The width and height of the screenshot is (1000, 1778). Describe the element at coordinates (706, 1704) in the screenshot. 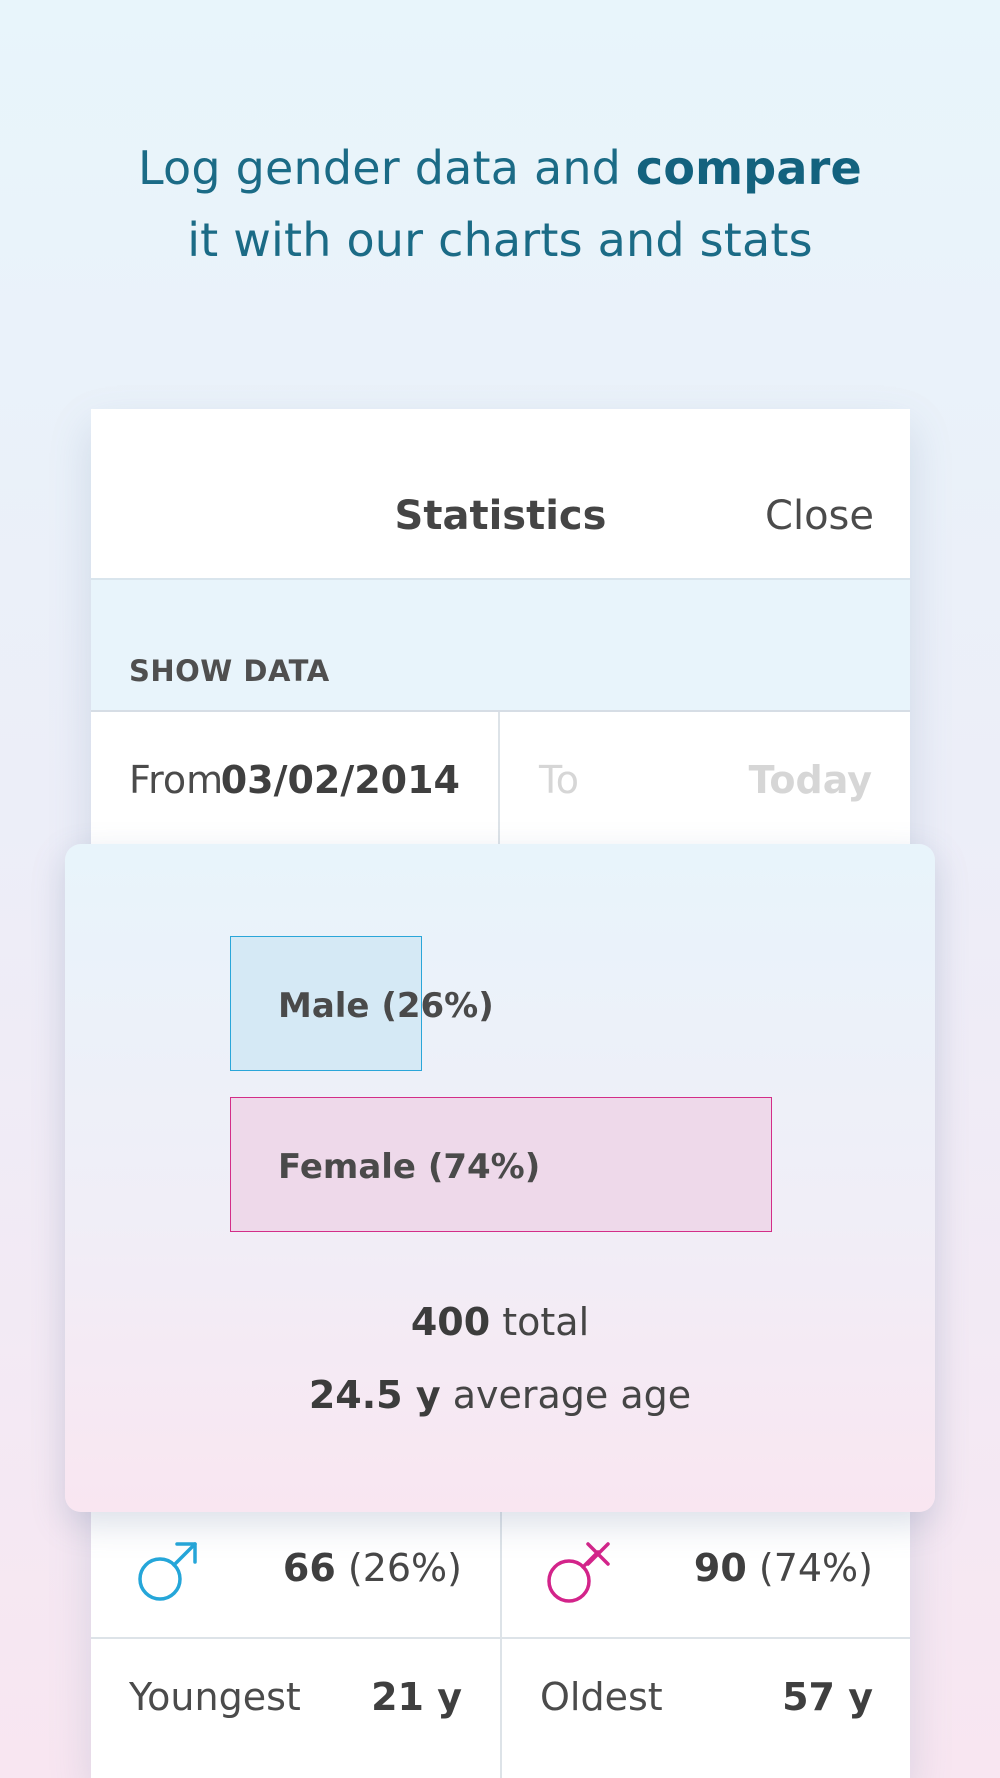

I see `oldest-stat-cell: Oldest 57 y` at that location.